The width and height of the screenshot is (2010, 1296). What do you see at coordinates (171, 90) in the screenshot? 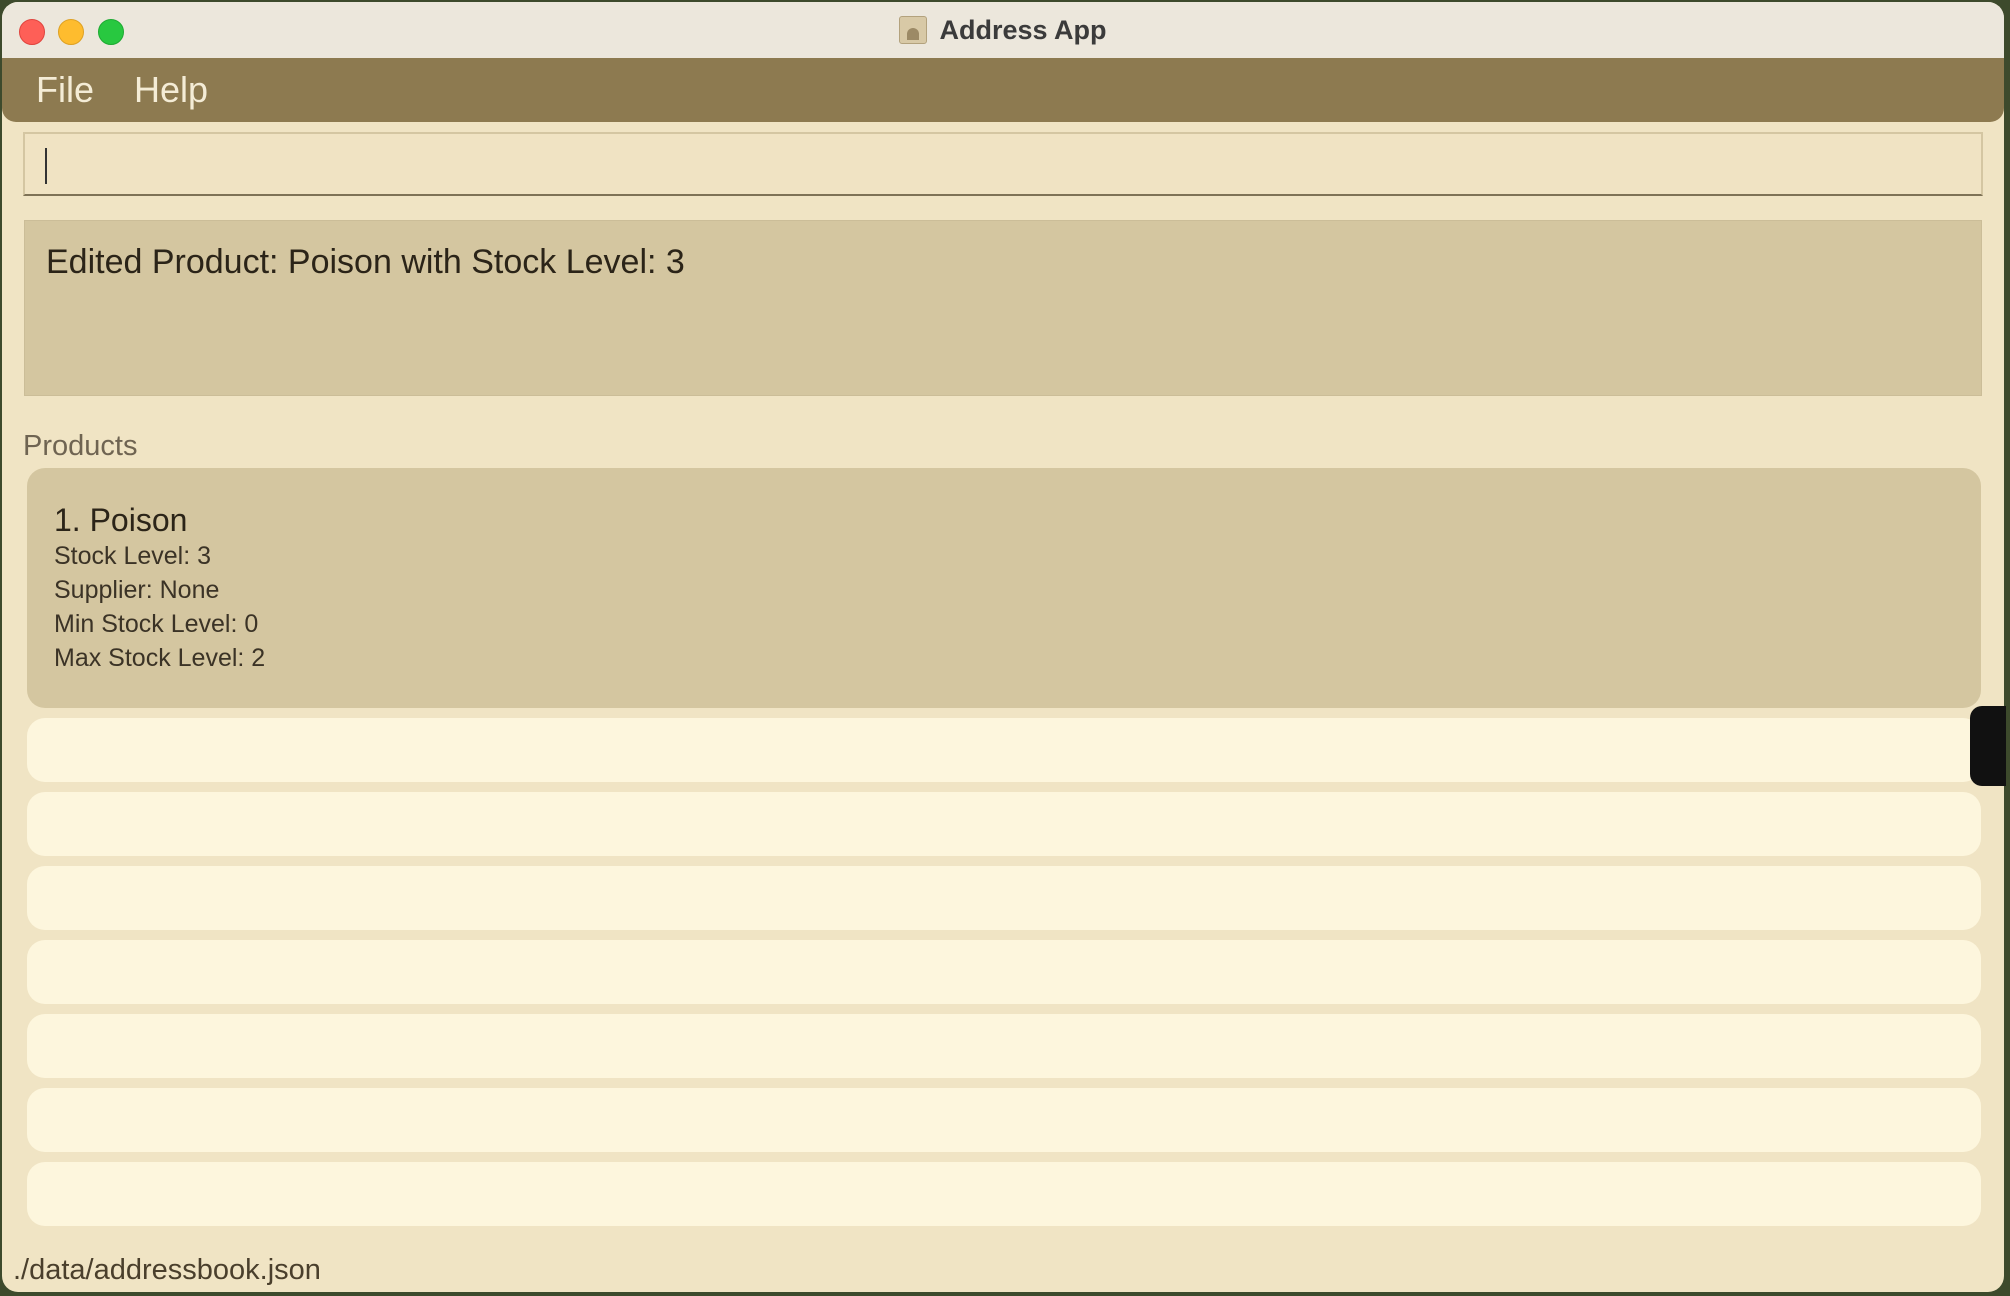
I see `menu-help: Help` at bounding box center [171, 90].